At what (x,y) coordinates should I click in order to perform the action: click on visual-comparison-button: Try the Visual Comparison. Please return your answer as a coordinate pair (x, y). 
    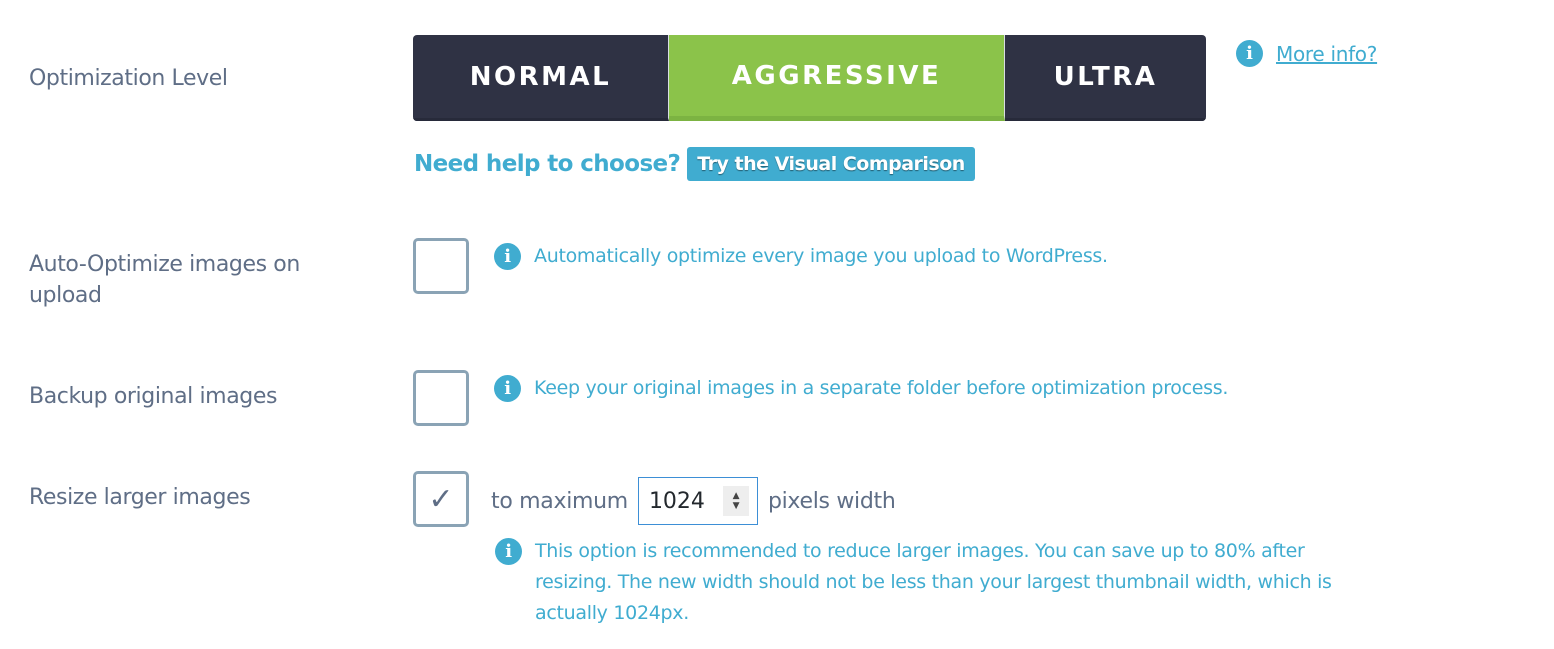
    Looking at the image, I should click on (831, 164).